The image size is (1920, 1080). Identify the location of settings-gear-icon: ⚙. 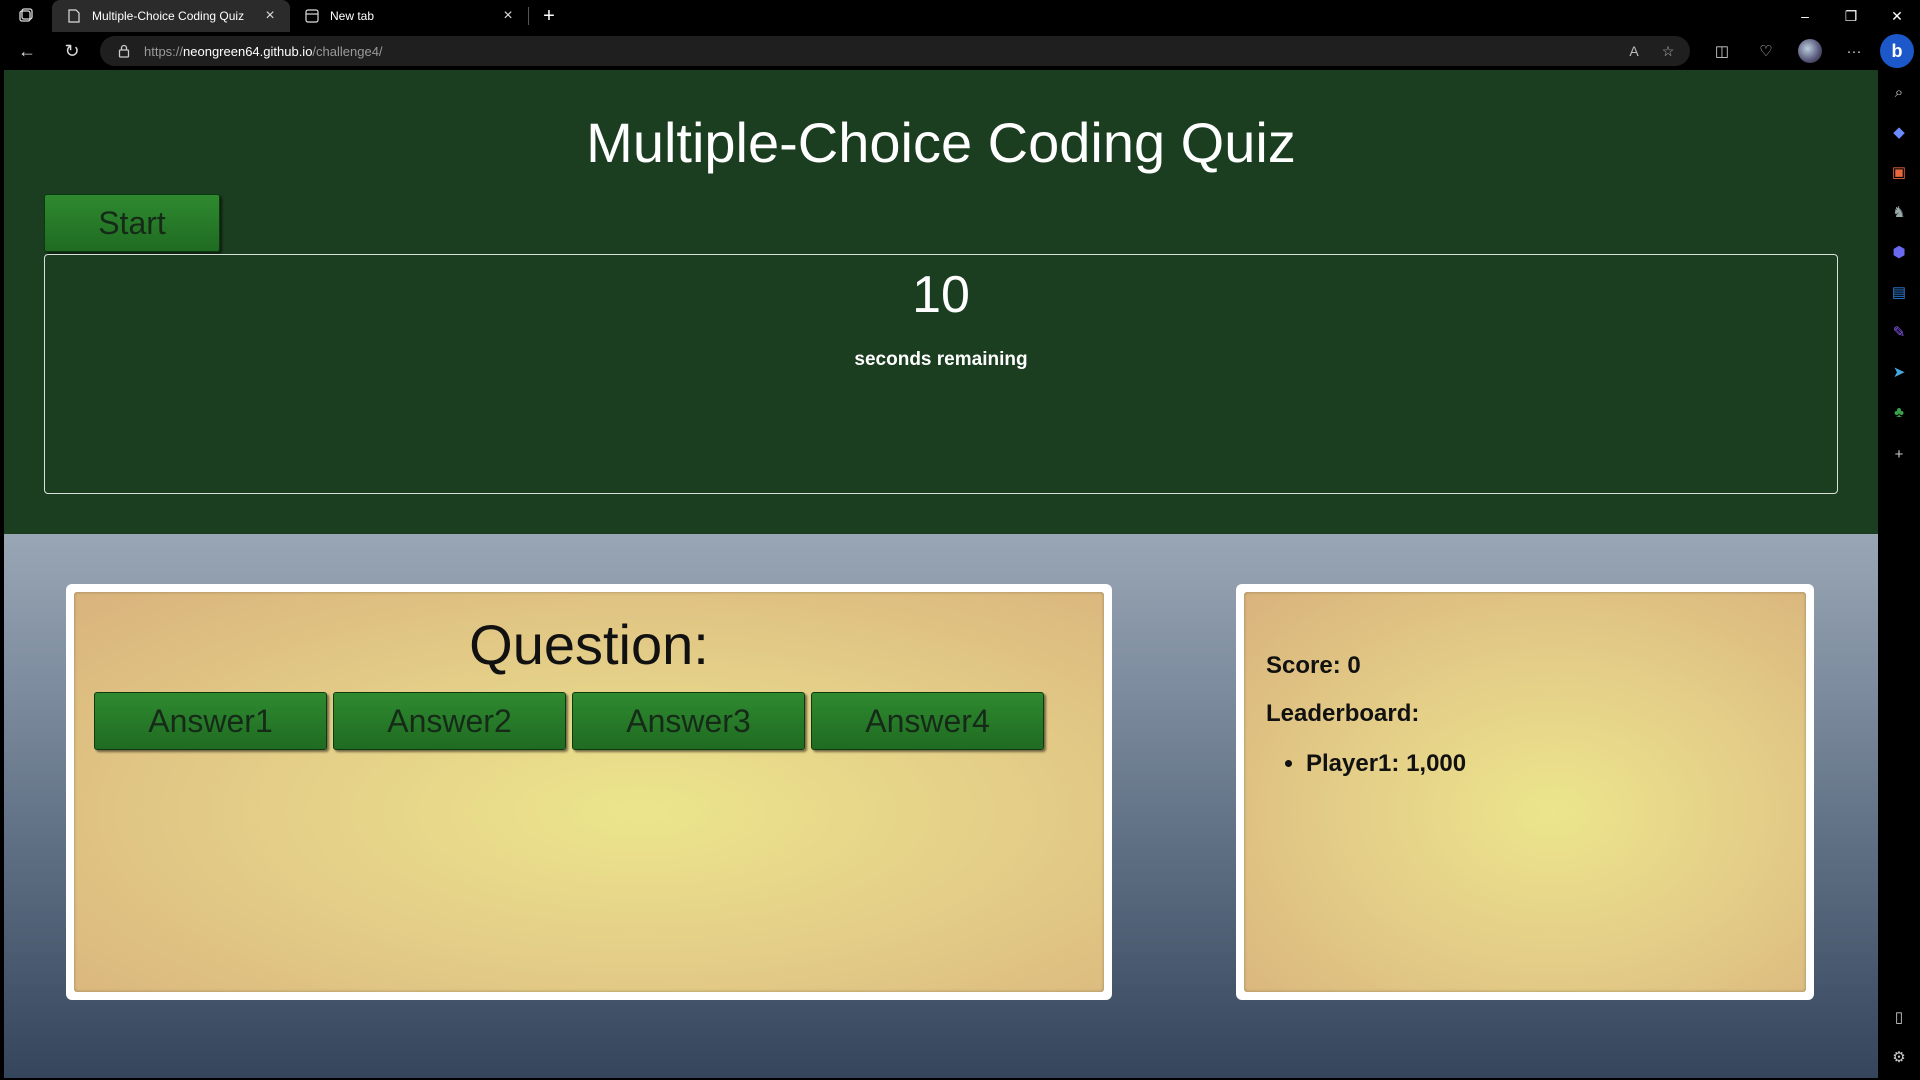
(1899, 1057).